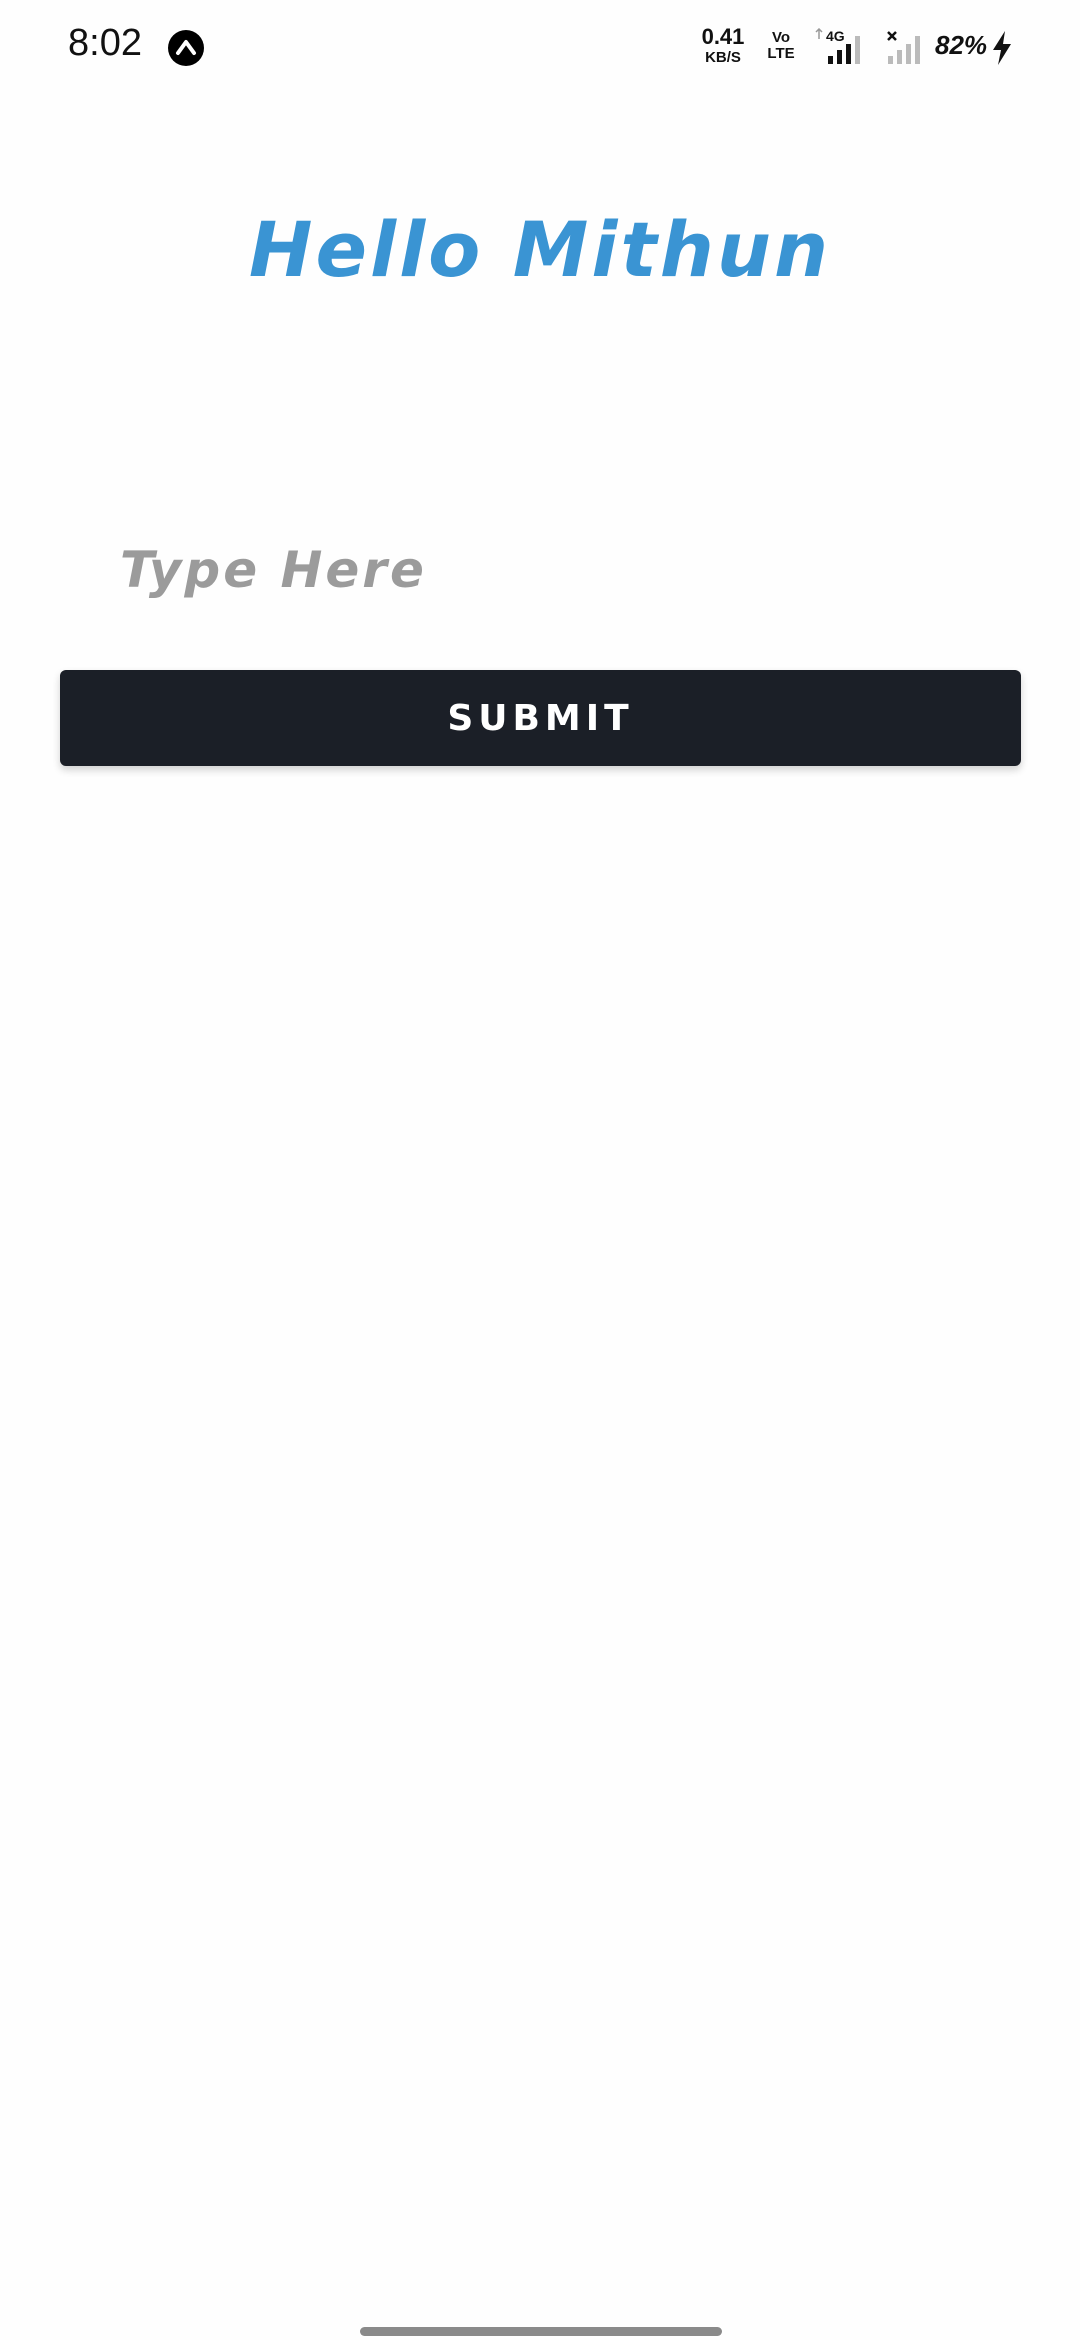  What do you see at coordinates (781, 37) in the screenshot?
I see `volte-line1: Vo` at bounding box center [781, 37].